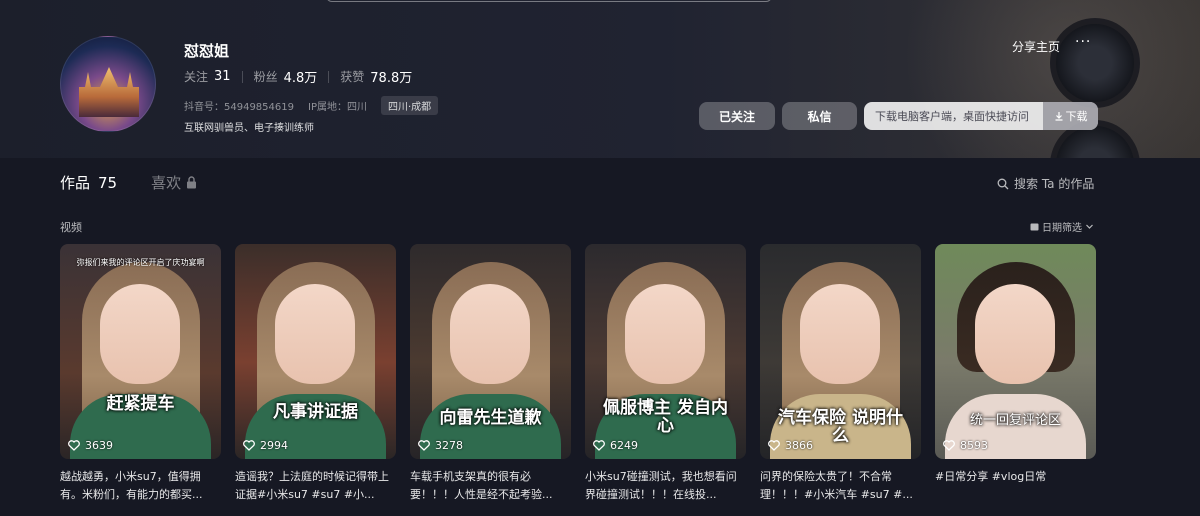 This screenshot has width=1200, height=516. Describe the element at coordinates (239, 107) in the screenshot. I see `douyin-id: 抖音号：54949854619` at that location.